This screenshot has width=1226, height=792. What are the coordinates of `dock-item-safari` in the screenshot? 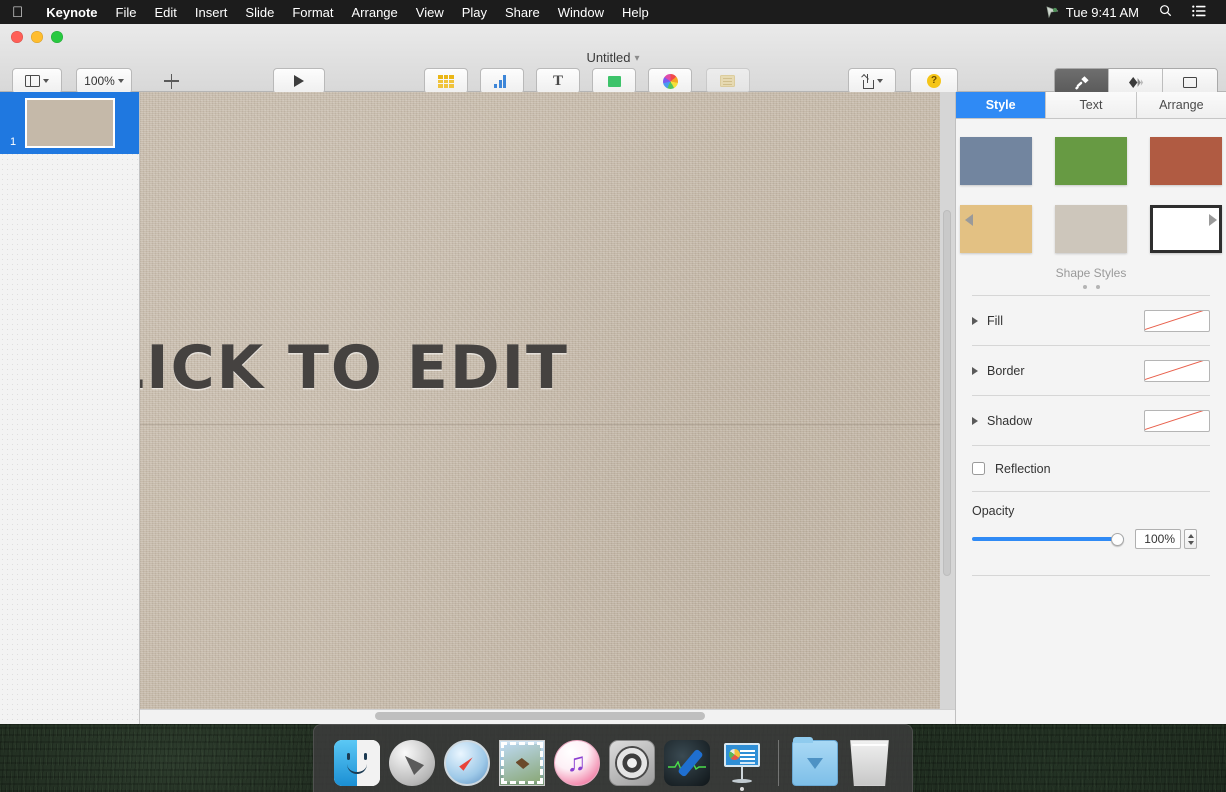 It's located at (466, 763).